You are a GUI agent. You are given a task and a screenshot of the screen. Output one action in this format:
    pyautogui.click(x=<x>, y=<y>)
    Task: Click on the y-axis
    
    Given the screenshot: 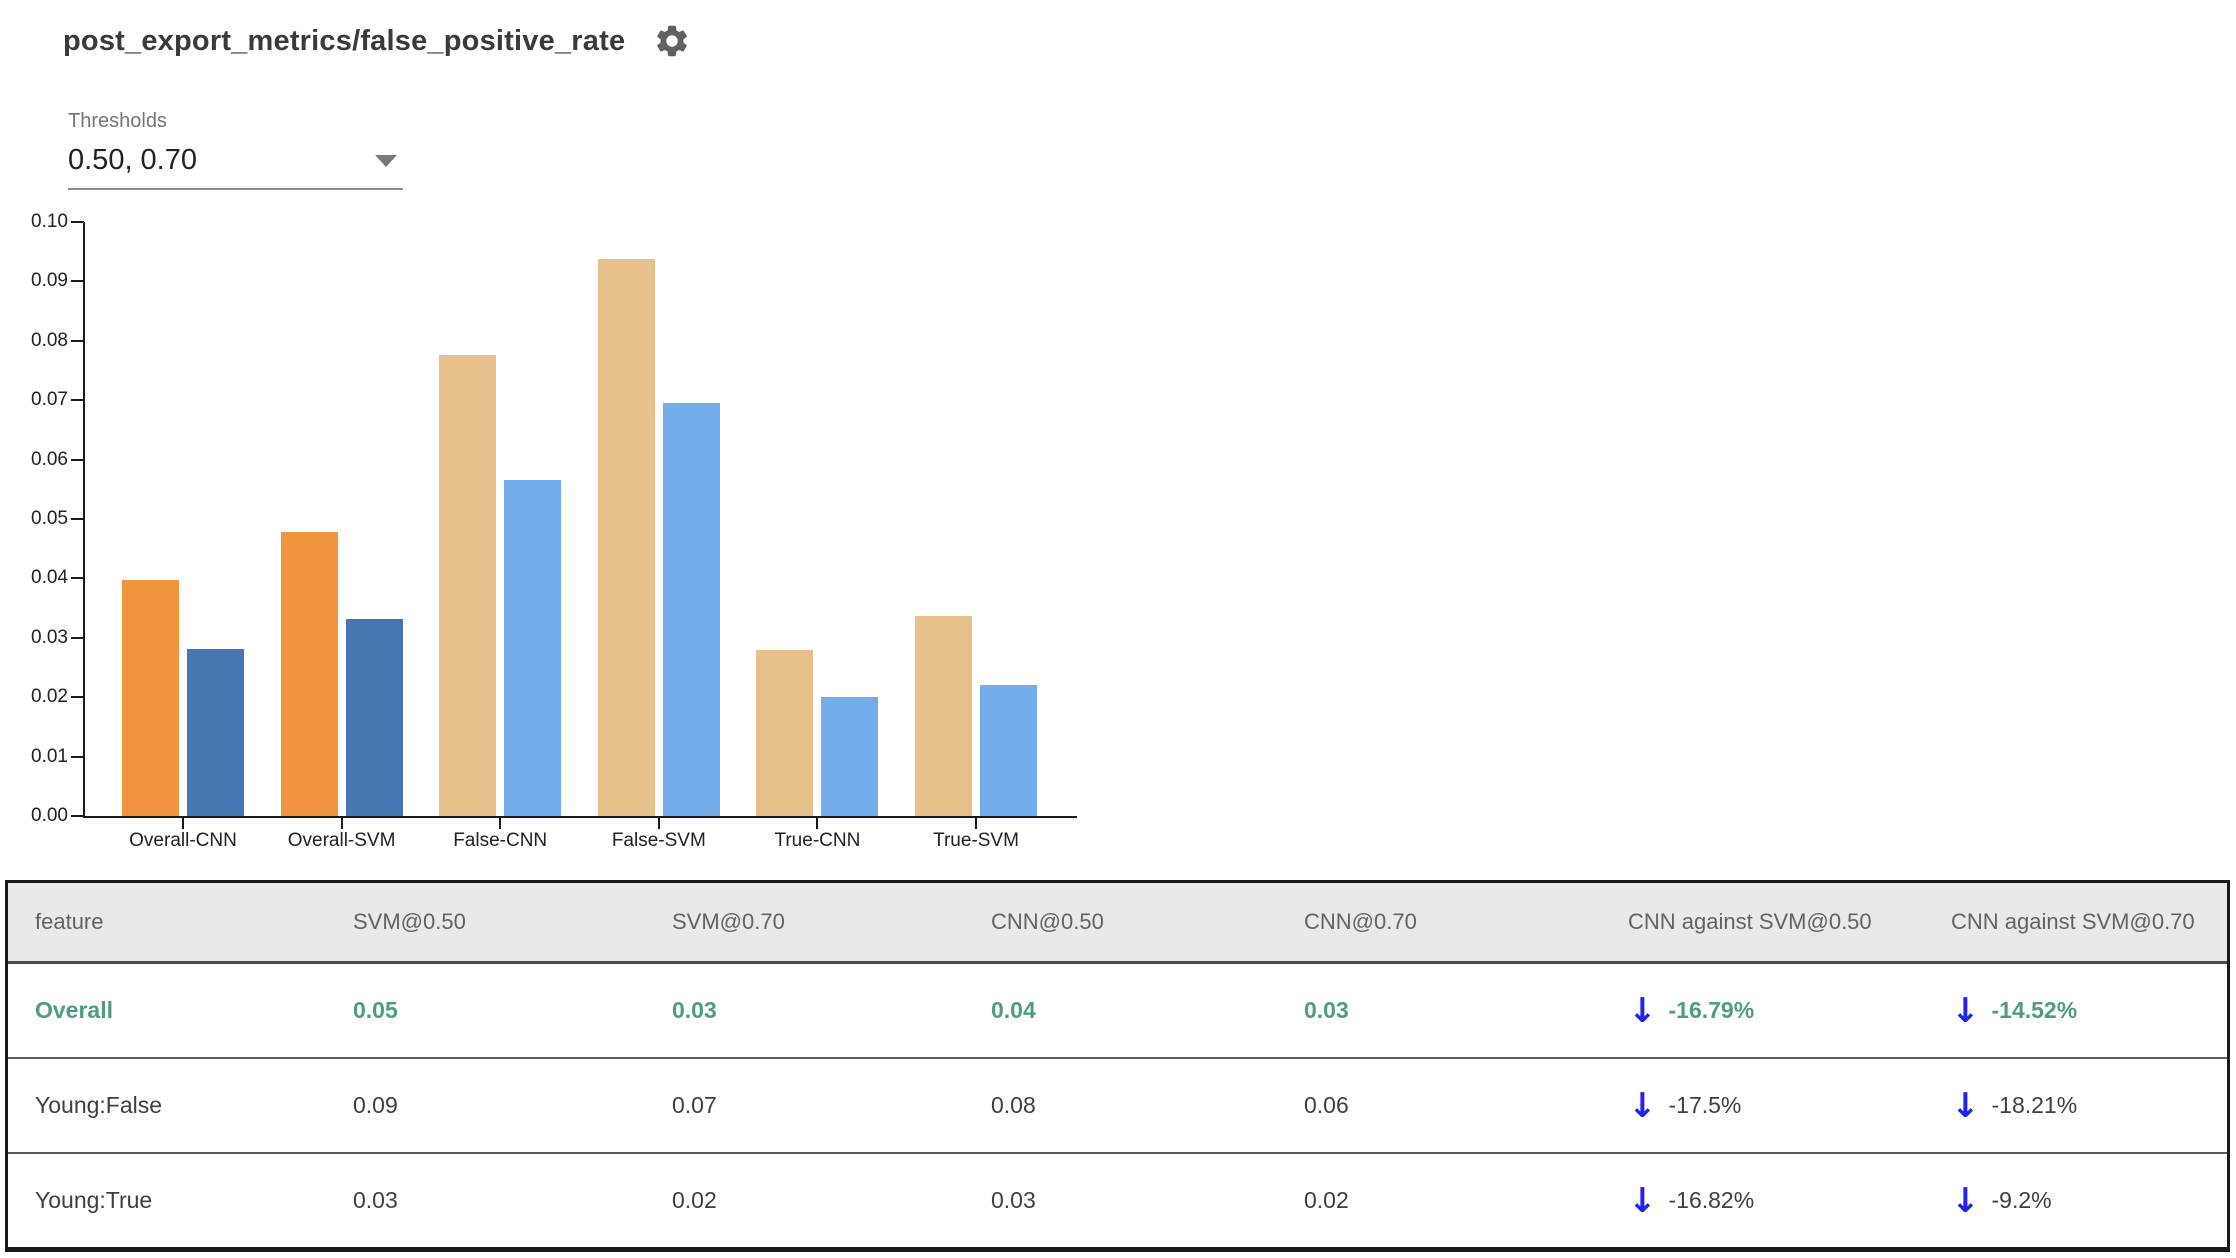 What is the action you would take?
    pyautogui.click(x=84, y=520)
    